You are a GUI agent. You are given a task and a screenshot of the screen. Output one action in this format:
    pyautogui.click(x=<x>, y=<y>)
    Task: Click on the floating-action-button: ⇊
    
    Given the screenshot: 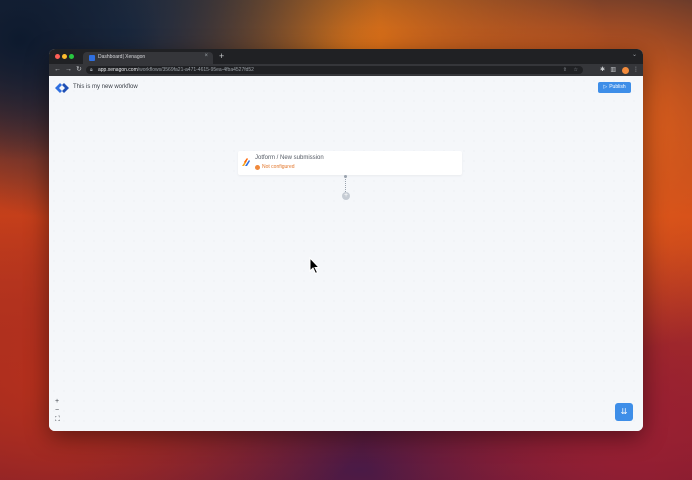 What is the action you would take?
    pyautogui.click(x=624, y=412)
    